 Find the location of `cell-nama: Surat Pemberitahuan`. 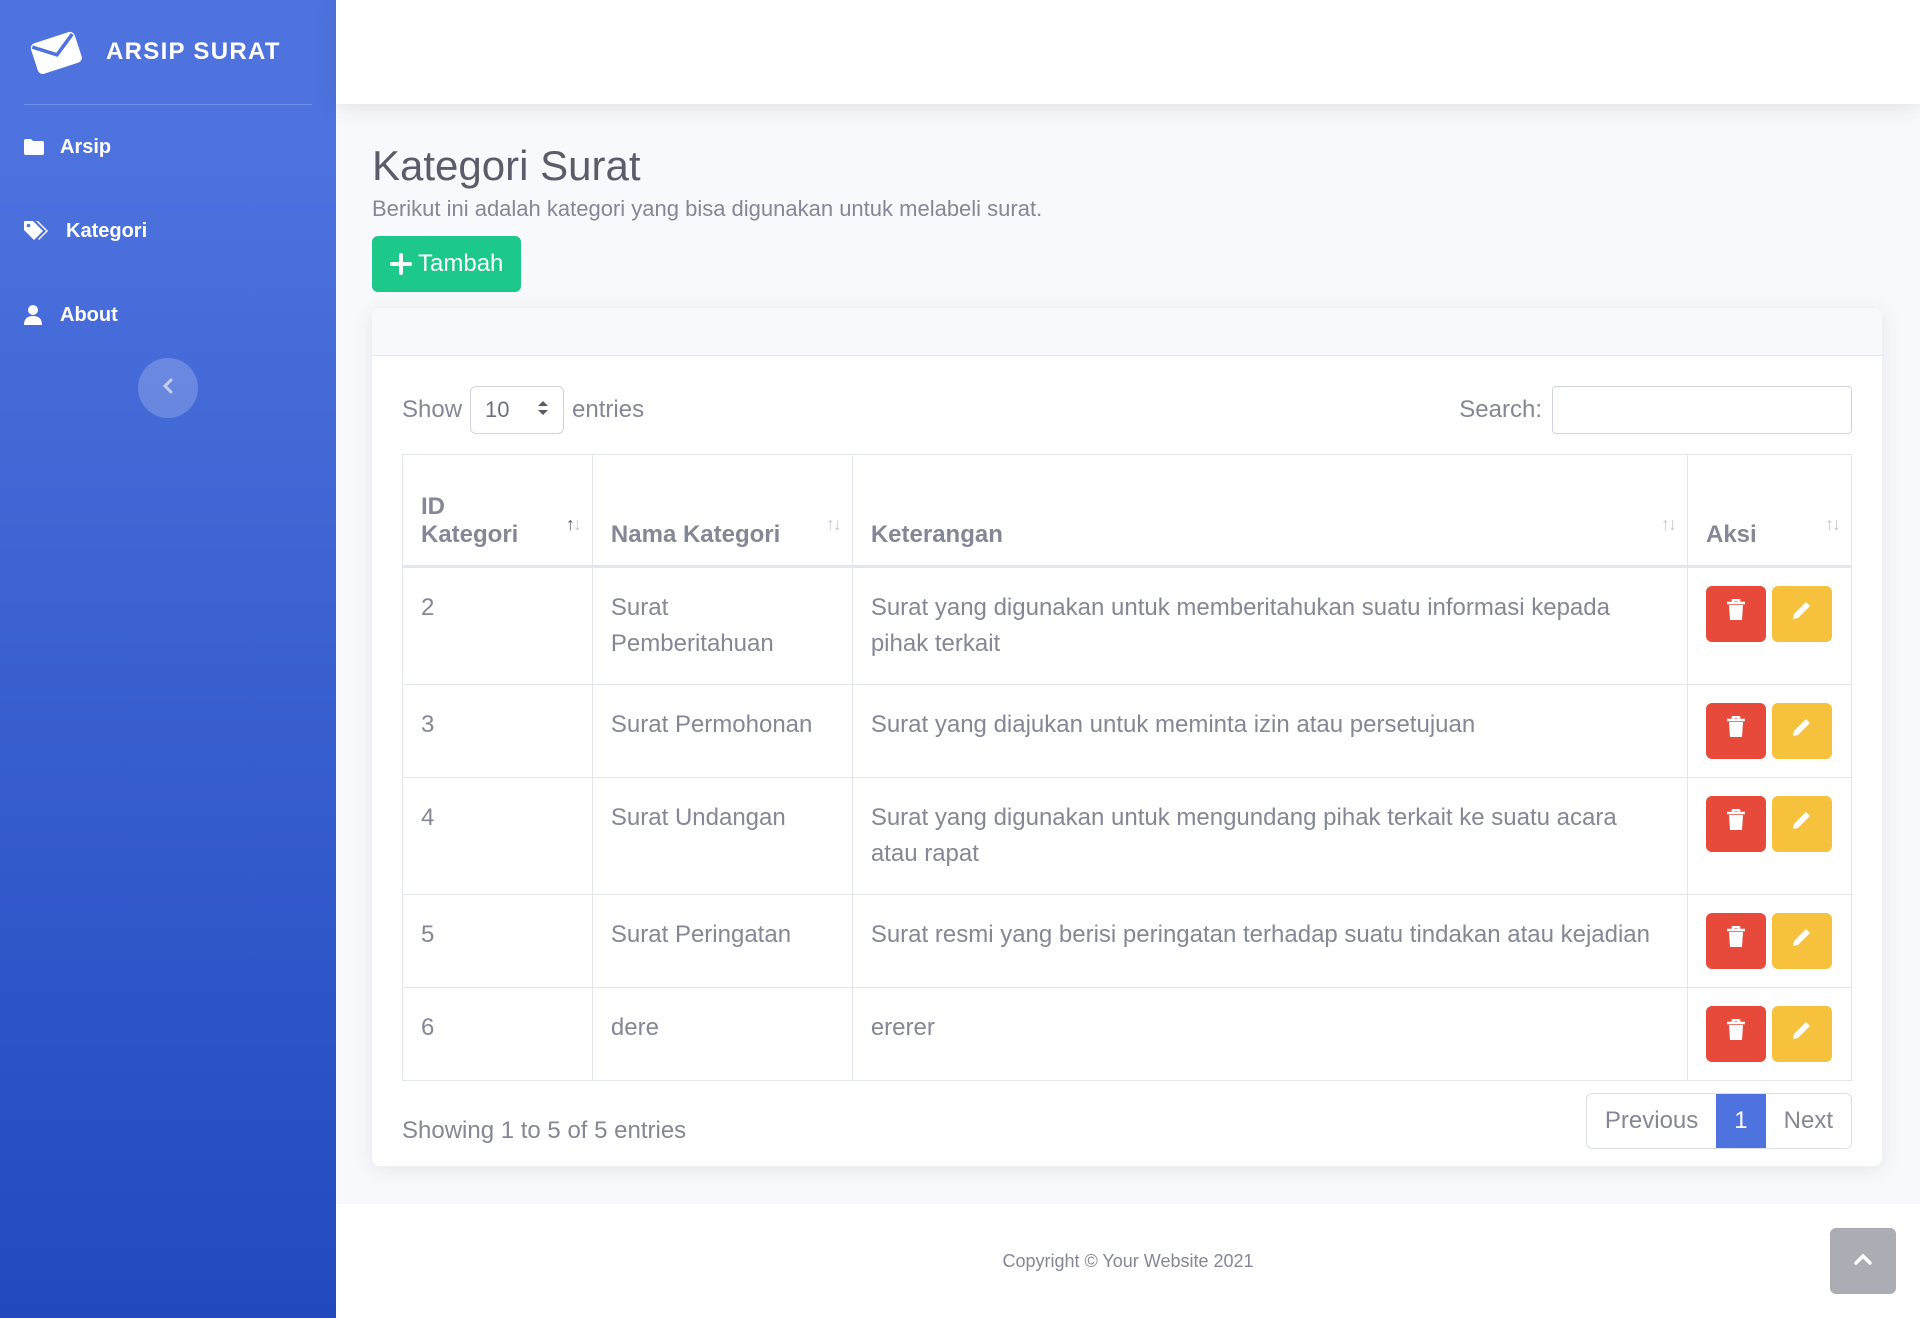

cell-nama: Surat Pemberitahuan is located at coordinates (722, 625).